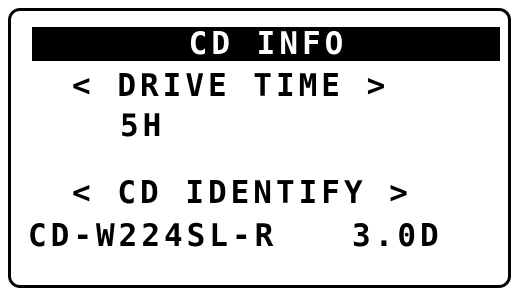 Image resolution: width=523 pixels, height=299 pixels. I want to click on cd-identify-heading: < CD IDENTIFY >, so click(242, 193).